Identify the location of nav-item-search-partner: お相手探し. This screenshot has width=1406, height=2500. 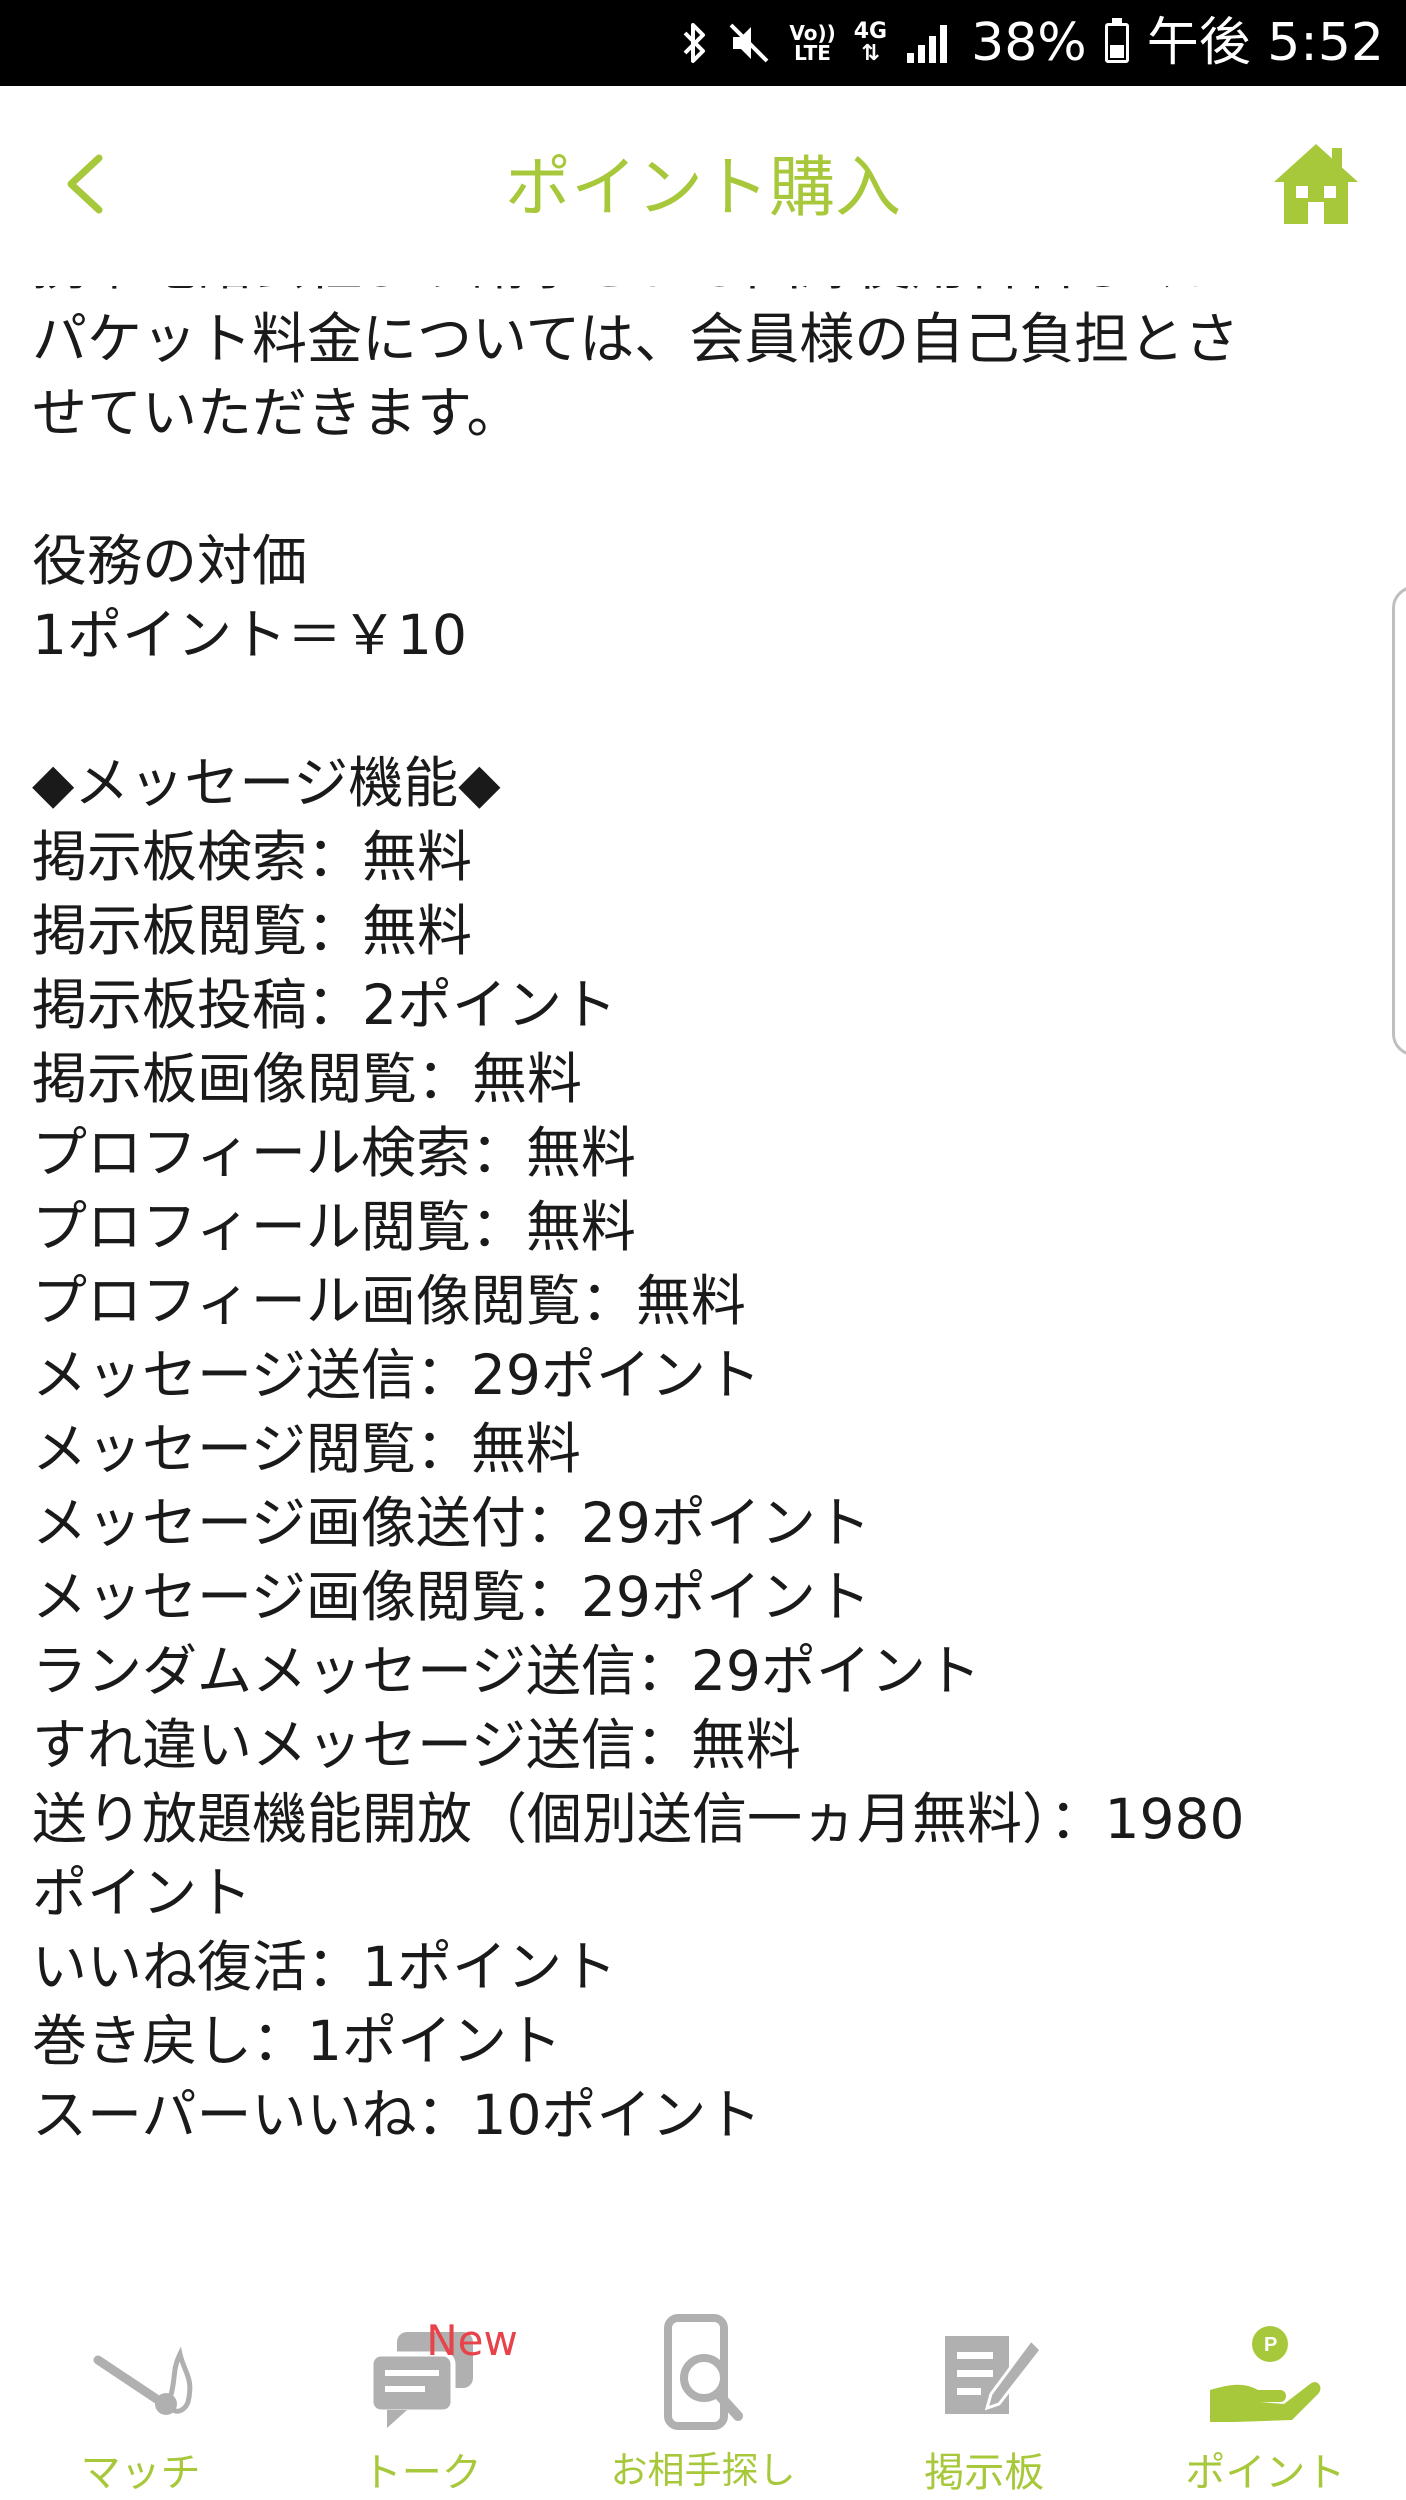
(702, 2390).